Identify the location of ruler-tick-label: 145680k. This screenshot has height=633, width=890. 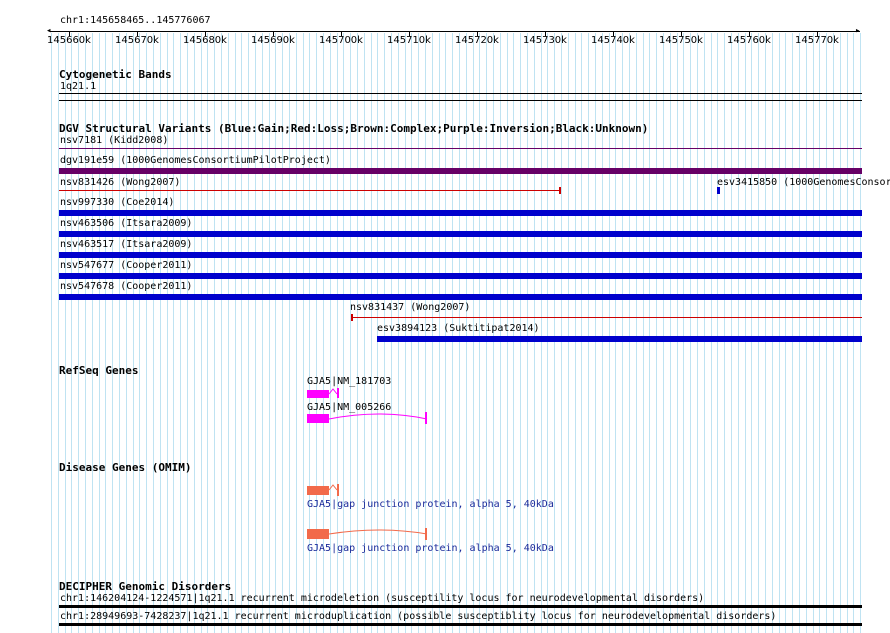
(205, 40).